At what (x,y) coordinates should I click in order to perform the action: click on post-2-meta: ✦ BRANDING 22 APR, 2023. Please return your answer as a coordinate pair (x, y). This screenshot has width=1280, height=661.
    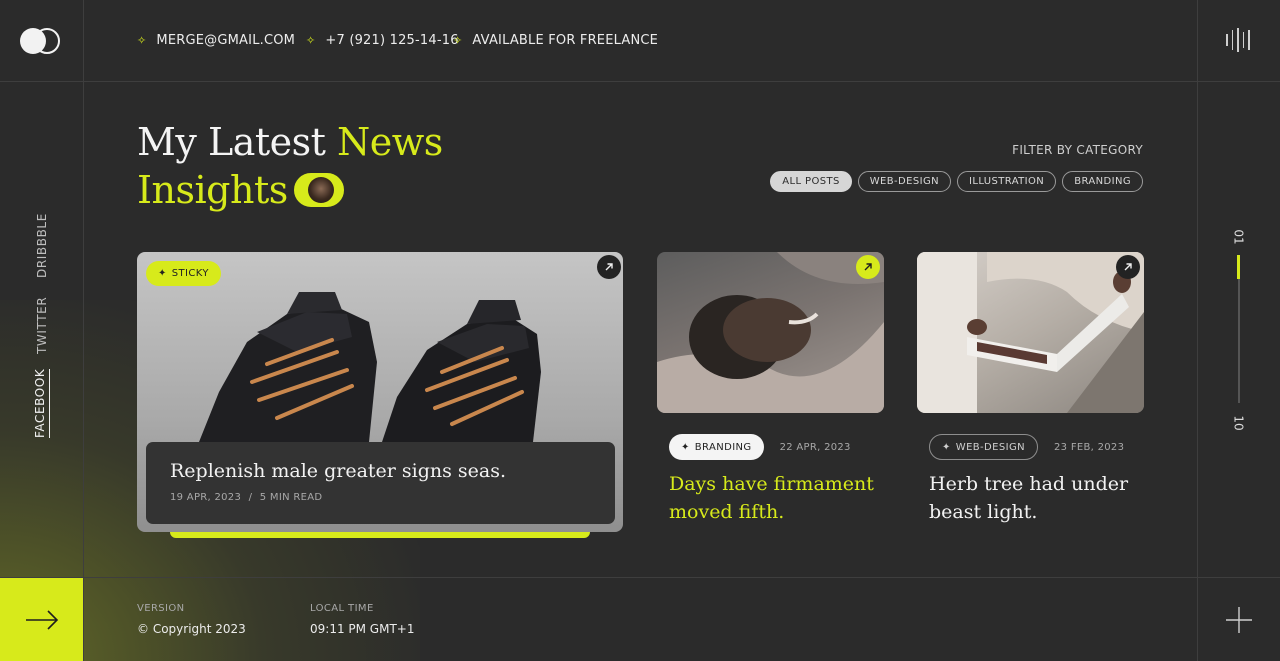
    Looking at the image, I should click on (760, 447).